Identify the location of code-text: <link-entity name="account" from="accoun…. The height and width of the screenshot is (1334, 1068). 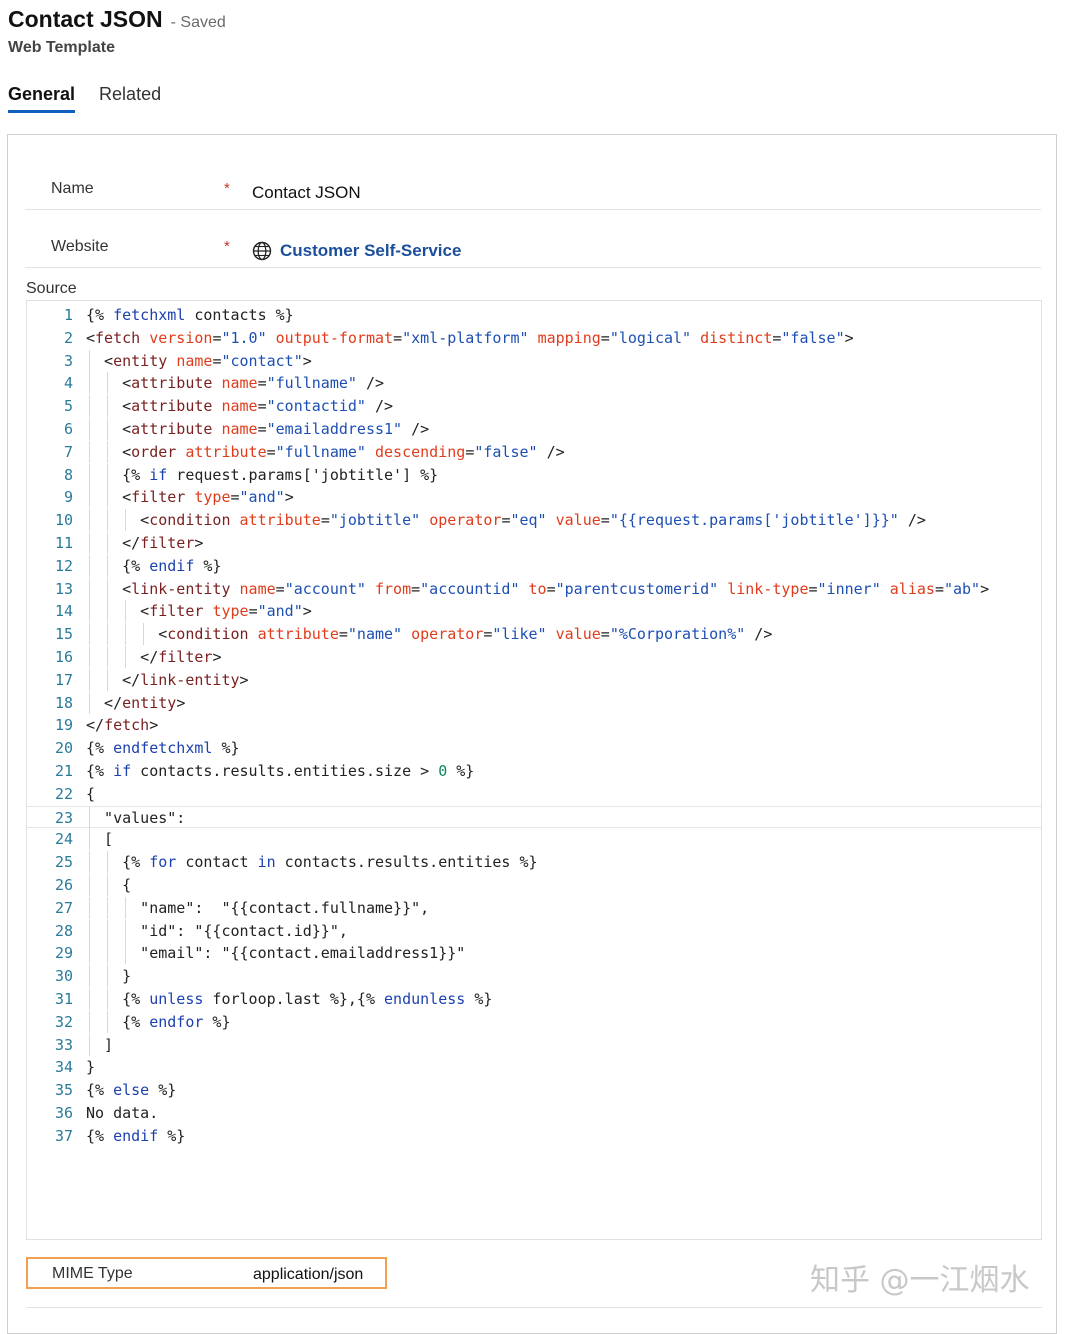
(538, 588).